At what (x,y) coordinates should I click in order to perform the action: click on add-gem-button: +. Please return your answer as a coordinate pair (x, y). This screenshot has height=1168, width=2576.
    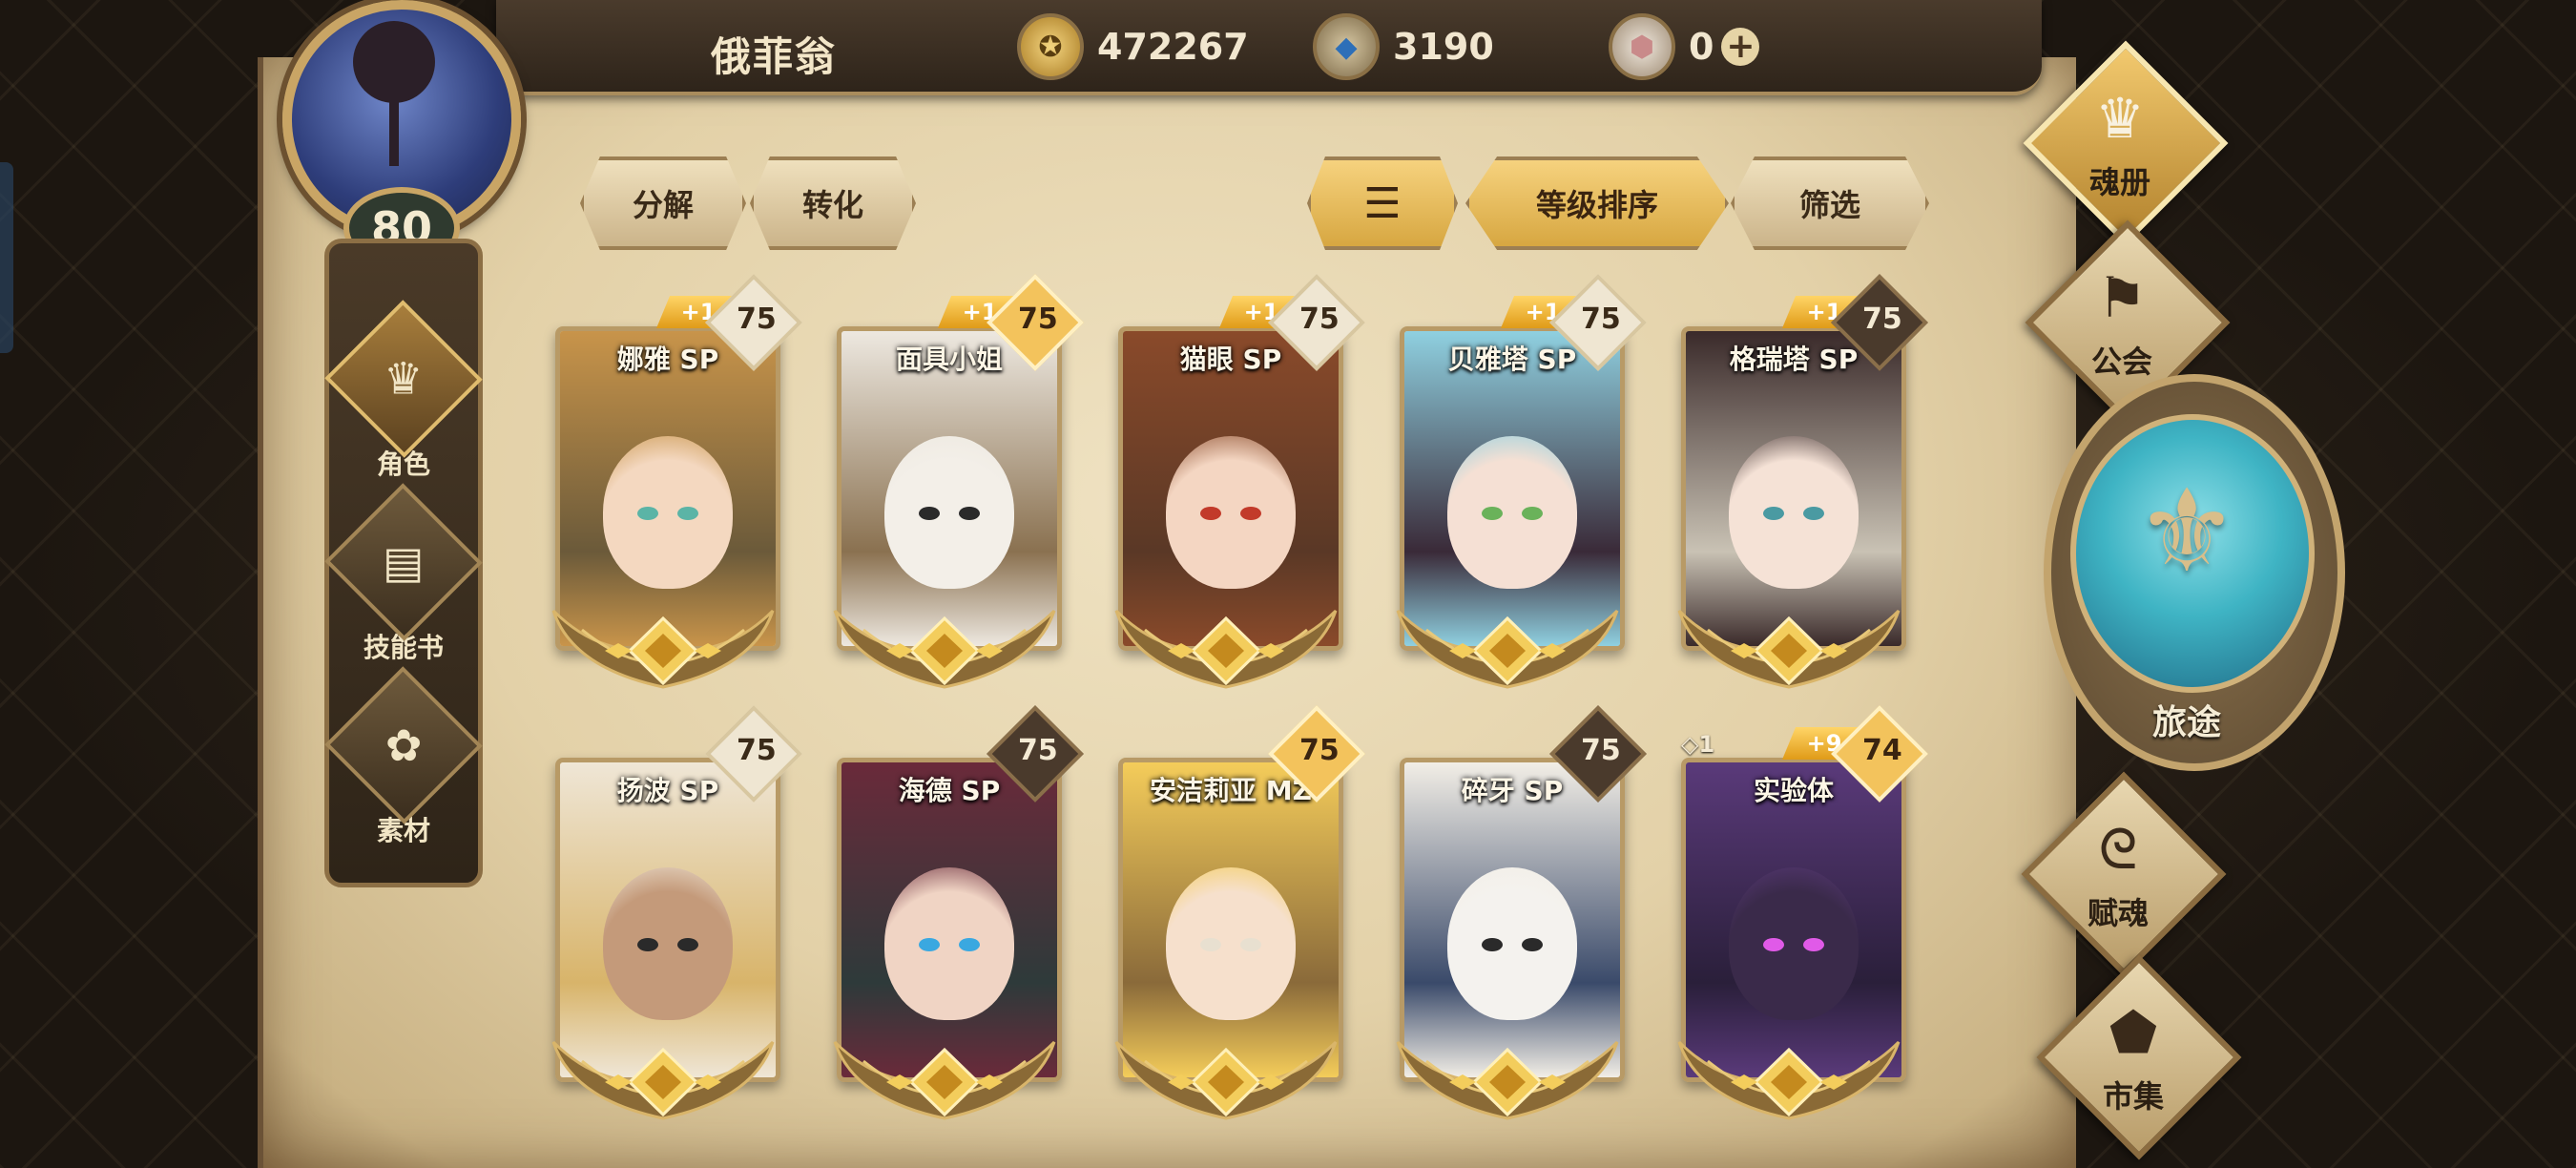
    Looking at the image, I should click on (1740, 47).